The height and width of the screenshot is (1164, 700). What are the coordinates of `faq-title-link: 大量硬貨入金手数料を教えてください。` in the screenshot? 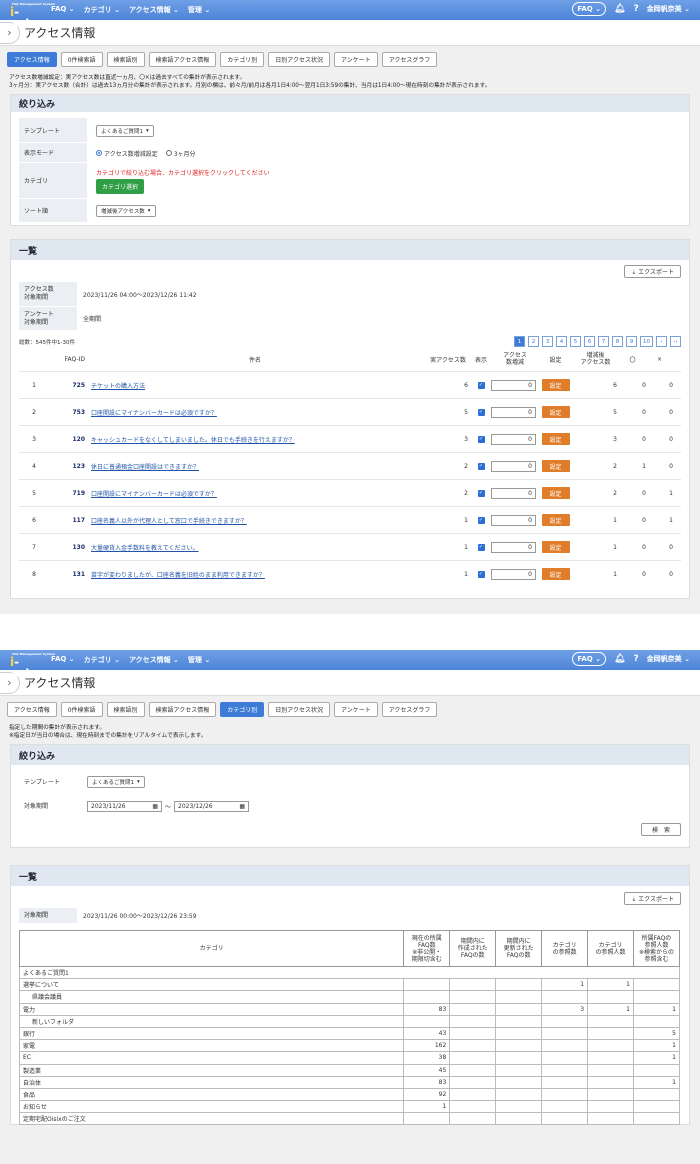 It's located at (255, 547).